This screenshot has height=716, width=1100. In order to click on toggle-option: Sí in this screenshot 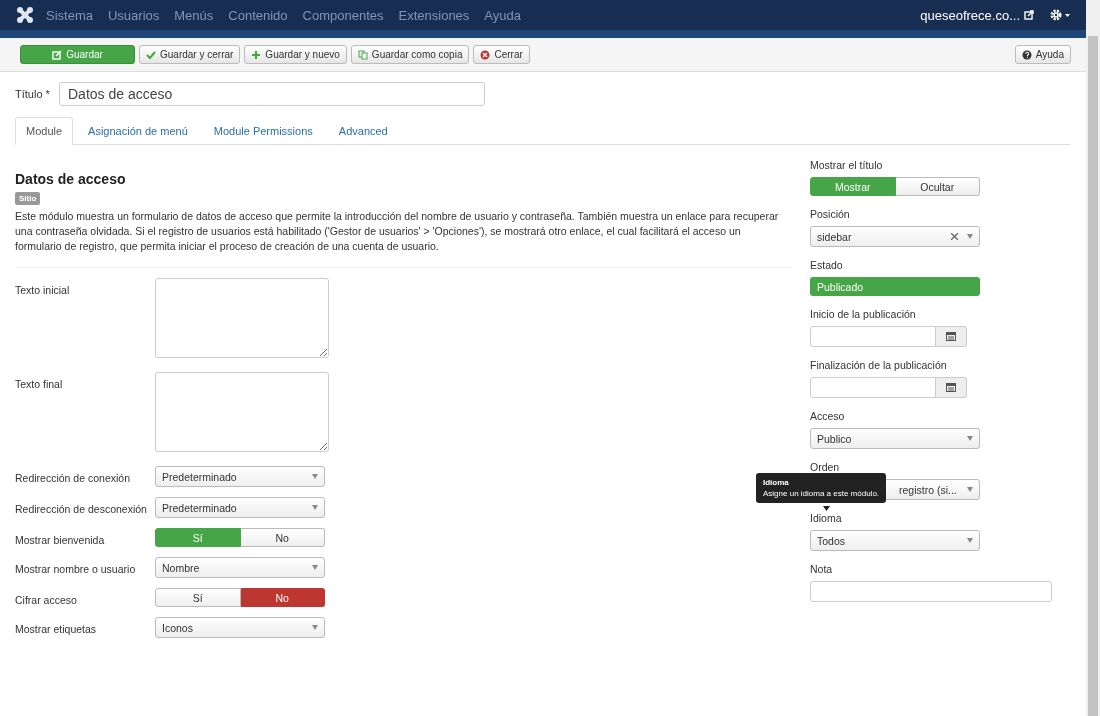, I will do `click(198, 597)`.